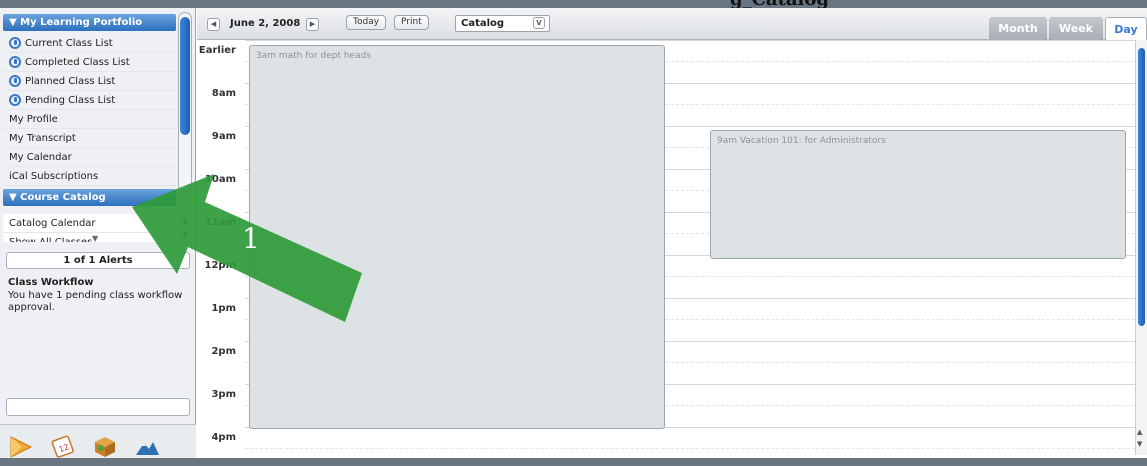 Image resolution: width=1147 pixels, height=466 pixels. I want to click on prev-day-button: ◀, so click(213, 24).